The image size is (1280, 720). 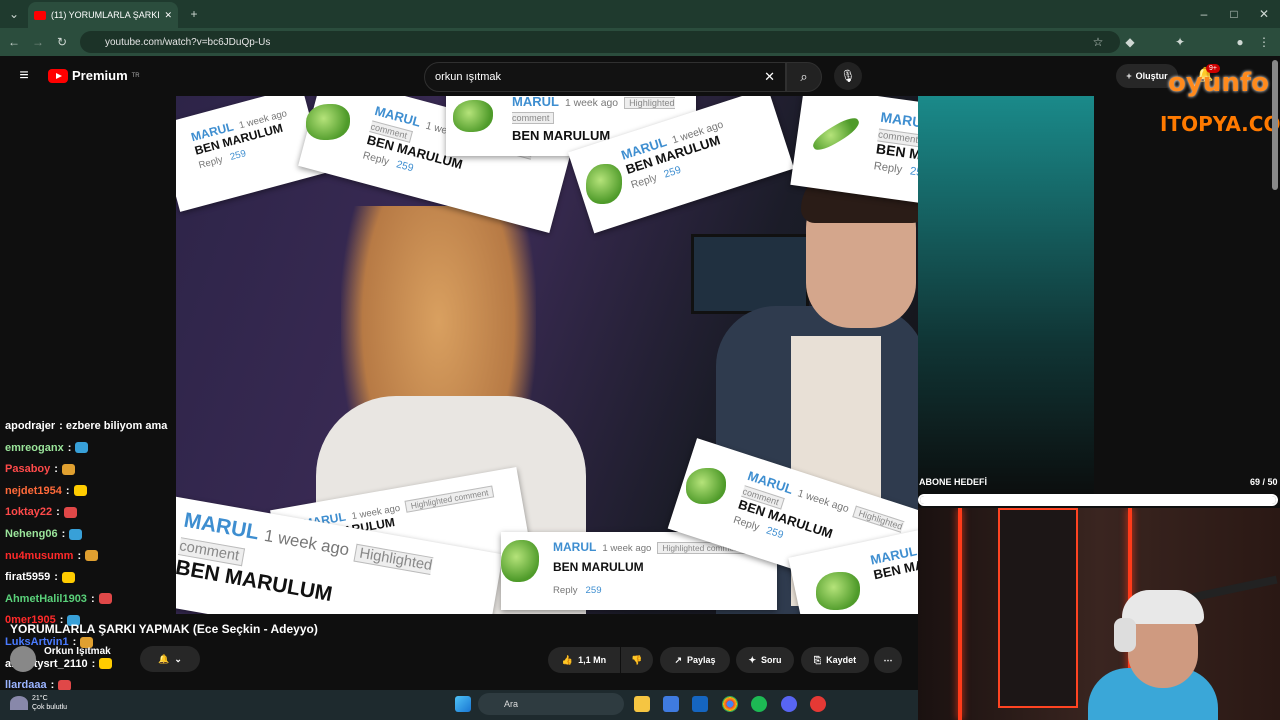 I want to click on microphone-icon: 🎙, so click(x=848, y=76).